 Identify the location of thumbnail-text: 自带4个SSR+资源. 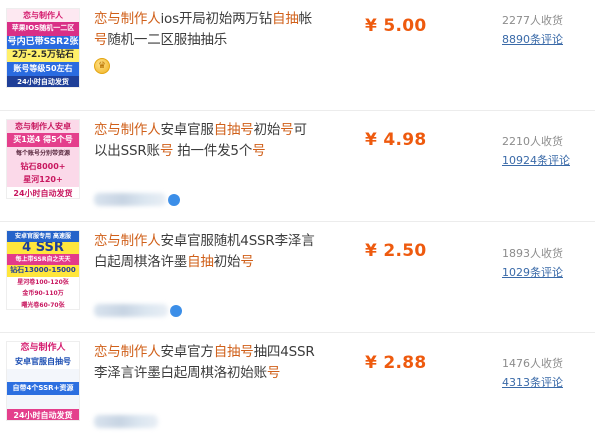
(43, 388).